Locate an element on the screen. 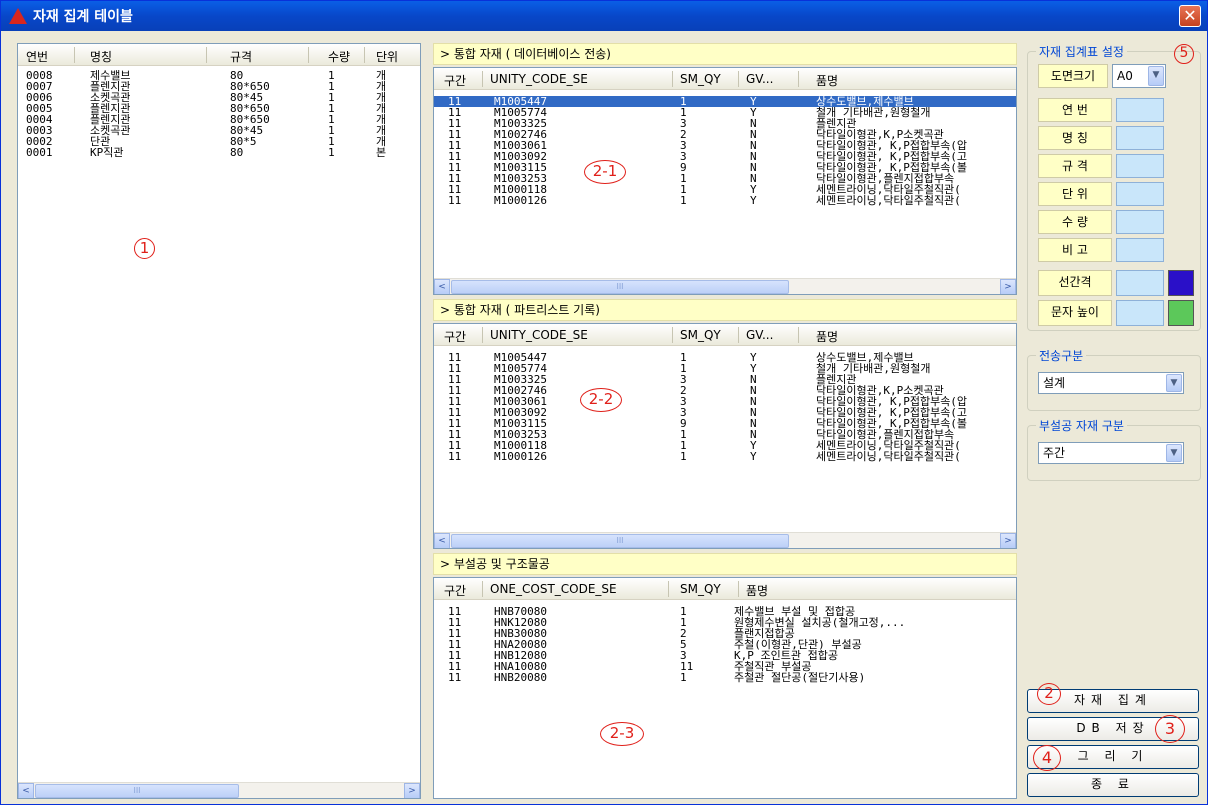 The width and height of the screenshot is (1208, 805). line-spacing-input is located at coordinates (1140, 283).